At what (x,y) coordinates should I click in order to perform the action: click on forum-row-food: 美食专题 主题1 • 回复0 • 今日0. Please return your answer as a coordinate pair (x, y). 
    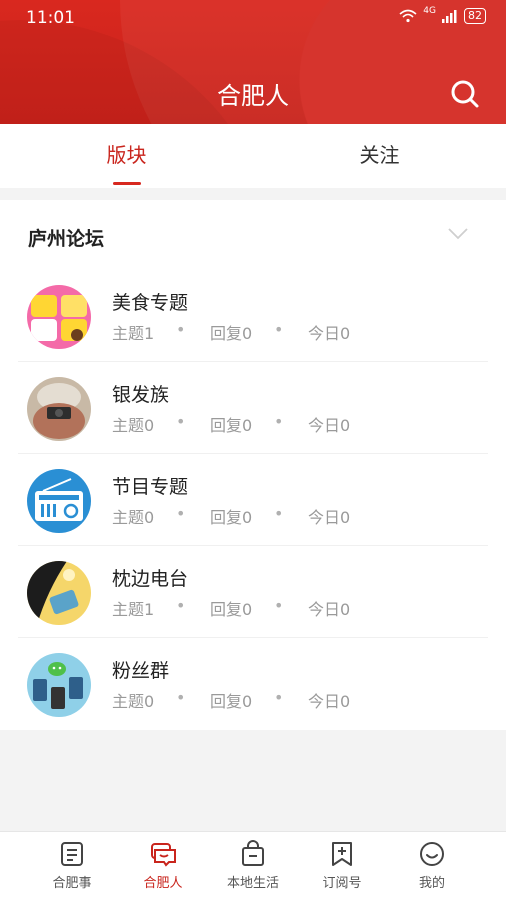
    Looking at the image, I should click on (253, 316).